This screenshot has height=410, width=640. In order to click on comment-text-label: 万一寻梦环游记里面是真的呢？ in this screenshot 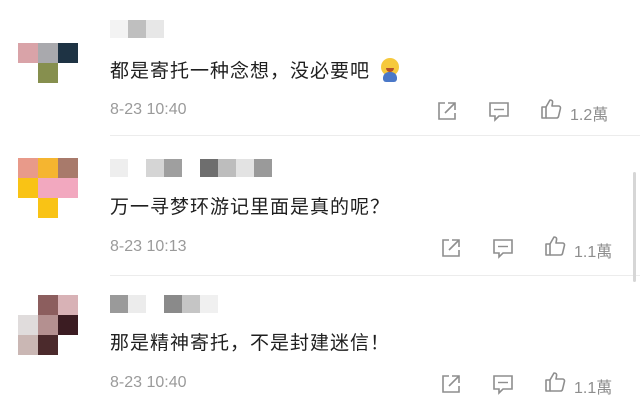, I will do `click(250, 207)`.